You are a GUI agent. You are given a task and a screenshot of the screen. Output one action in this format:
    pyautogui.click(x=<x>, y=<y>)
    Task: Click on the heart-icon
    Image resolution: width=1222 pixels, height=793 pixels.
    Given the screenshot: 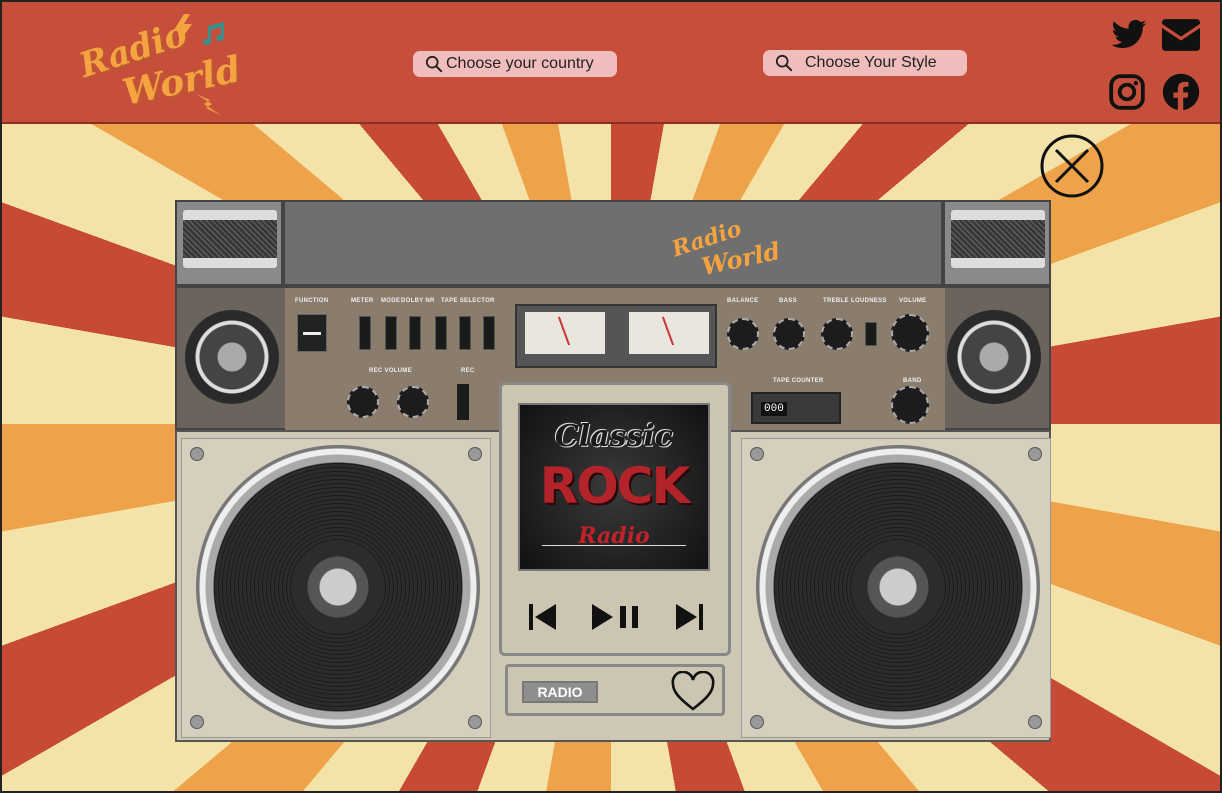 What is the action you would take?
    pyautogui.click(x=693, y=690)
    